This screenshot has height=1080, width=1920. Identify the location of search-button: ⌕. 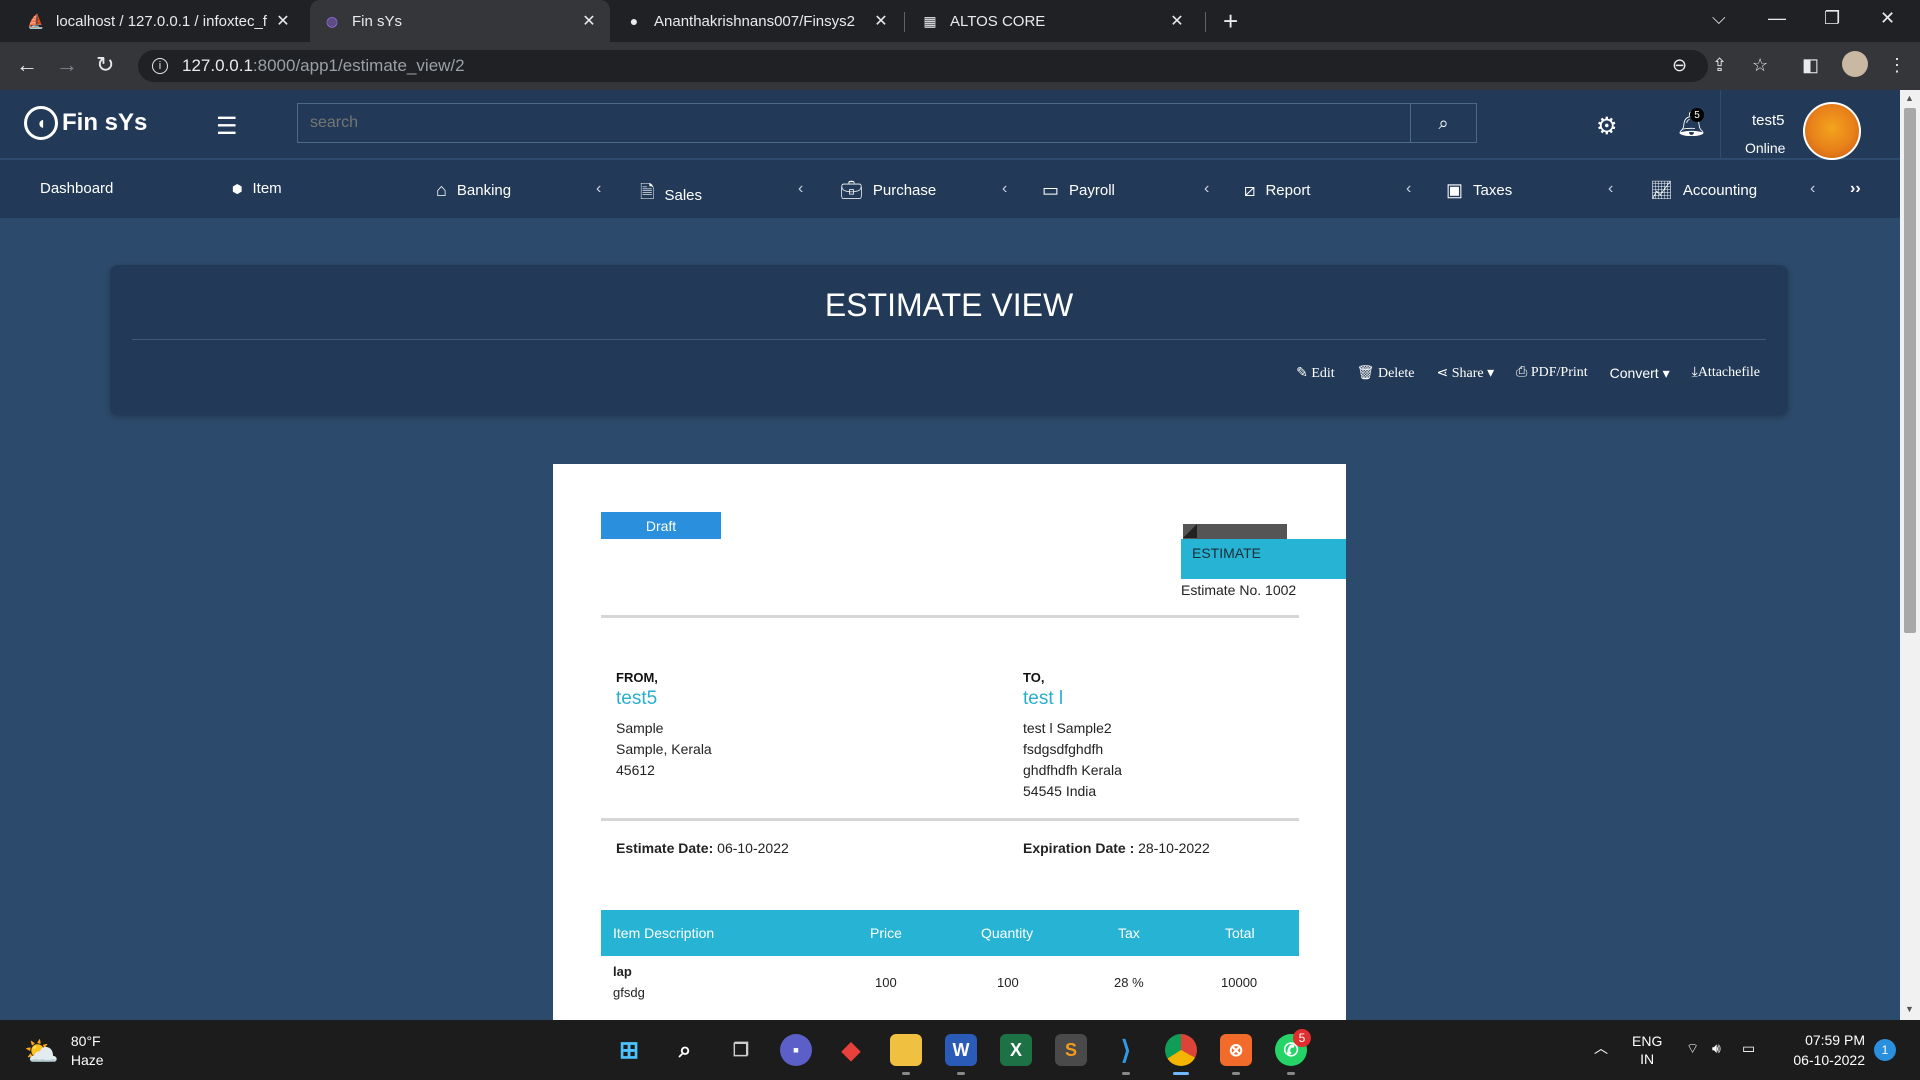
(1443, 123).